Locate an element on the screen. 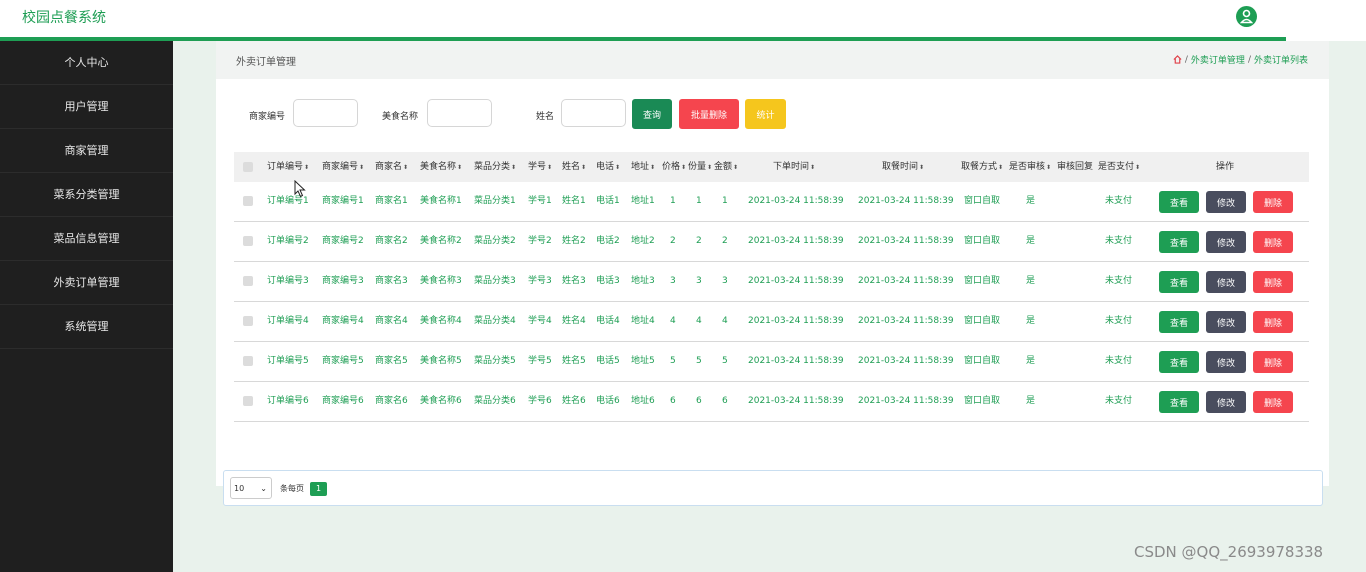  table-cell: 地址6 is located at coordinates (643, 401).